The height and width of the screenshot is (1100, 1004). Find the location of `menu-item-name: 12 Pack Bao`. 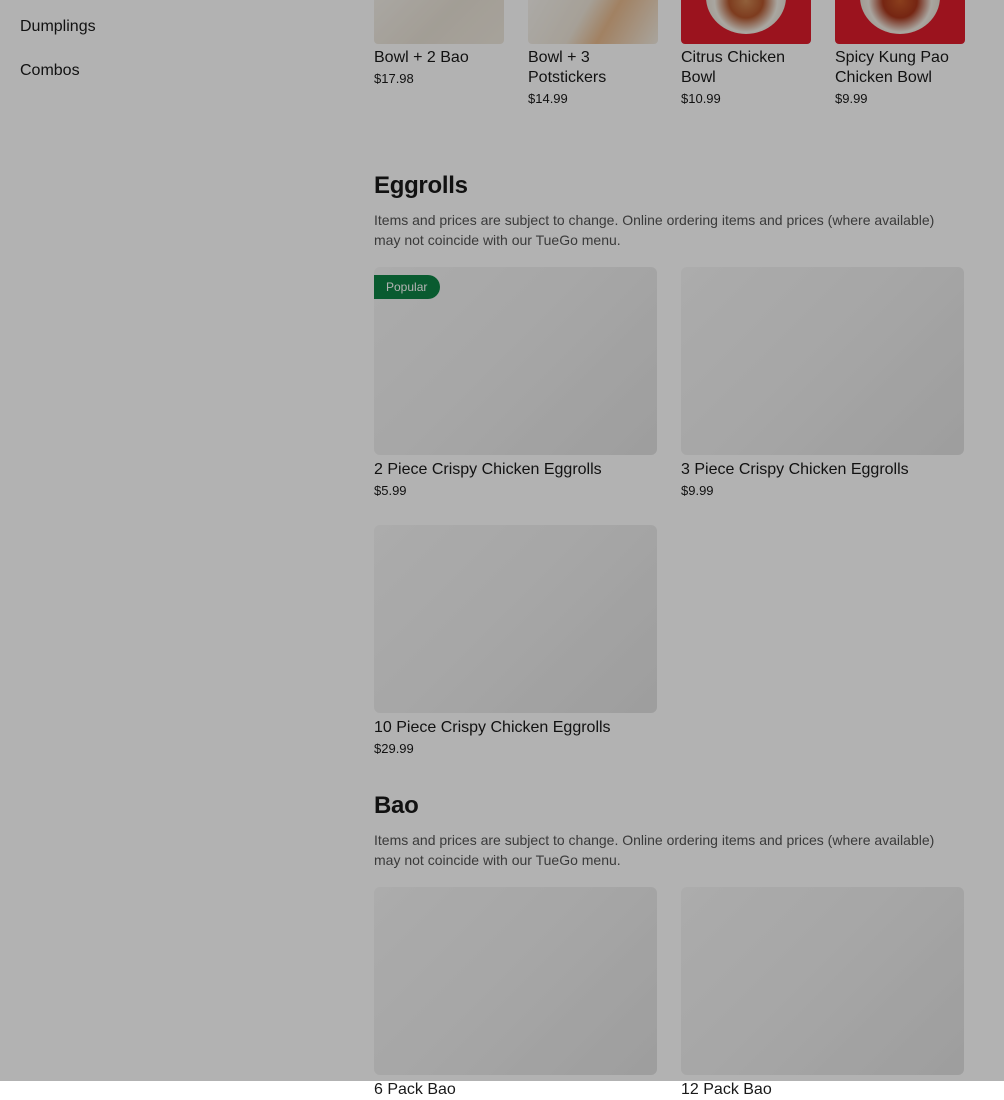

menu-item-name: 12 Pack Bao is located at coordinates (726, 1089).